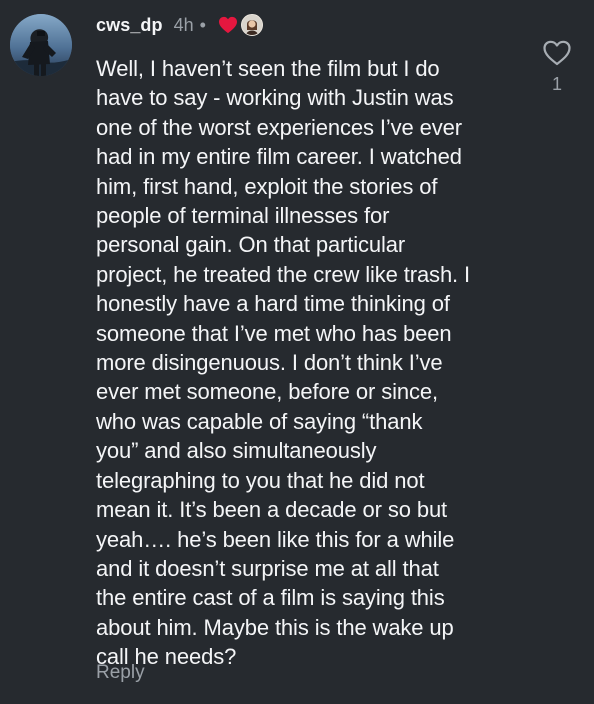  Describe the element at coordinates (557, 53) in the screenshot. I see `heart-outline-icon` at that location.